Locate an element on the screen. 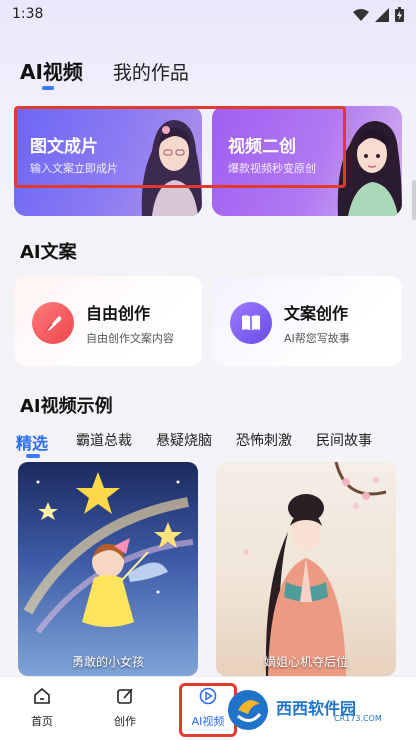  scrollbar is located at coordinates (414, 200).